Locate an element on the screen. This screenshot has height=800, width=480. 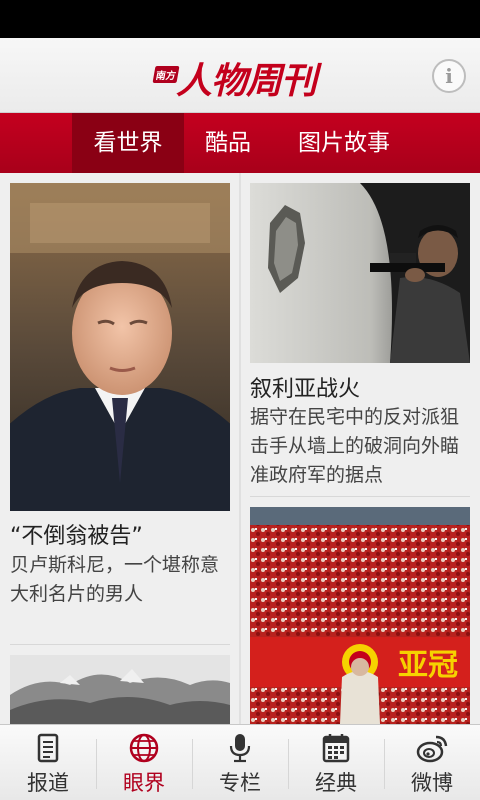
info-icon: i is located at coordinates (449, 76).